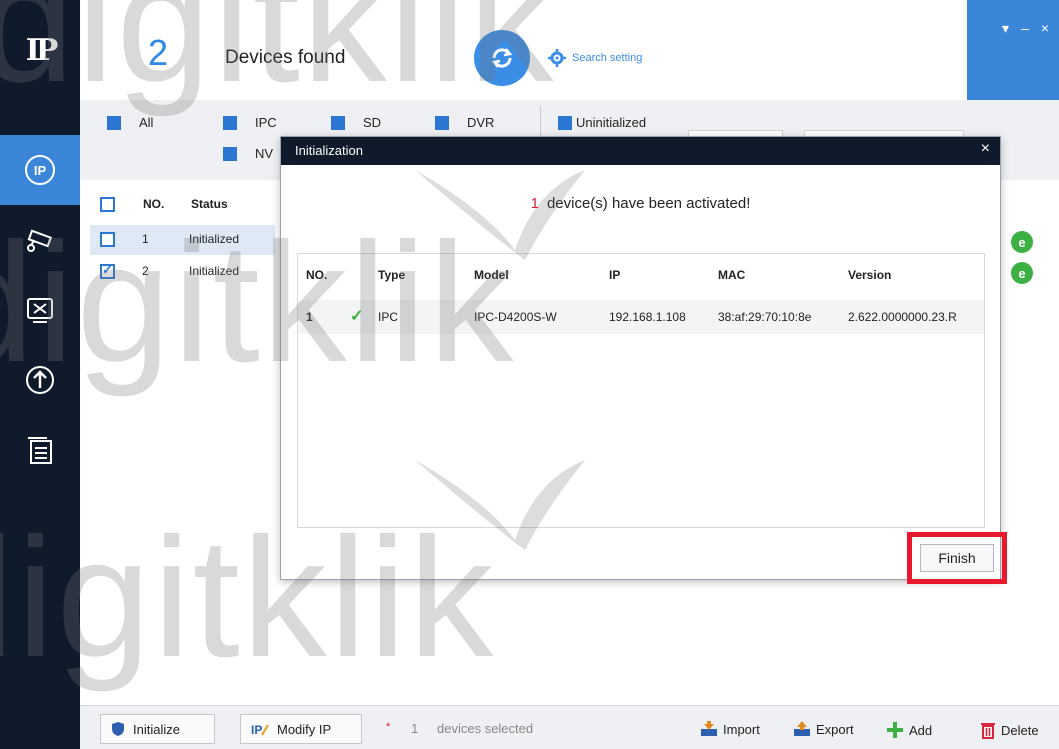 This screenshot has width=1059, height=749. What do you see at coordinates (985, 149) in the screenshot?
I see `dialog-close-icon: ×` at bounding box center [985, 149].